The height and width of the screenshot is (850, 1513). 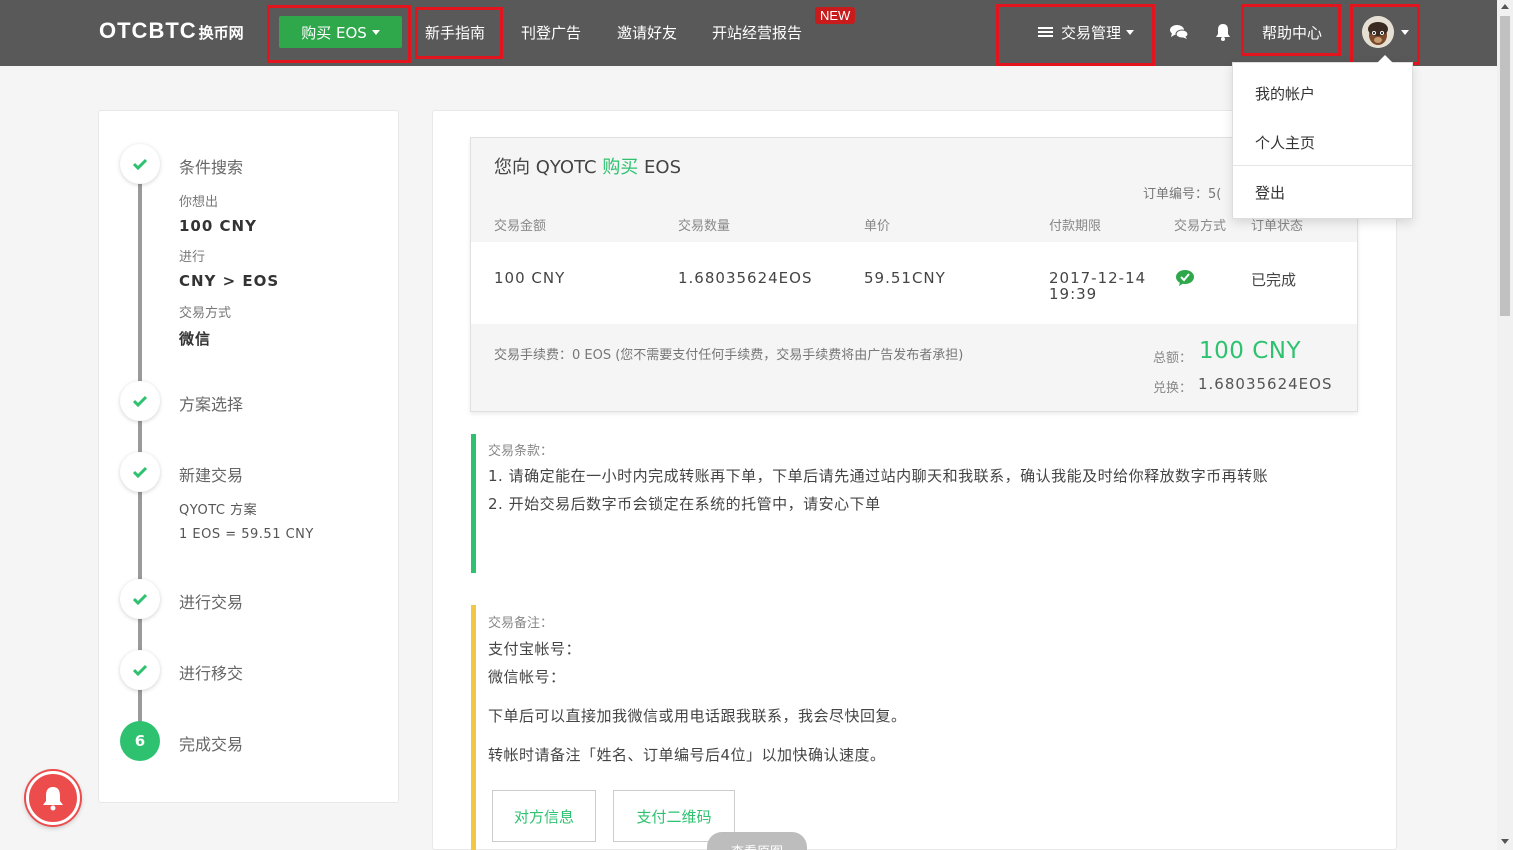 What do you see at coordinates (218, 226) in the screenshot?
I see `step-1-want-value: 100 CNY` at bounding box center [218, 226].